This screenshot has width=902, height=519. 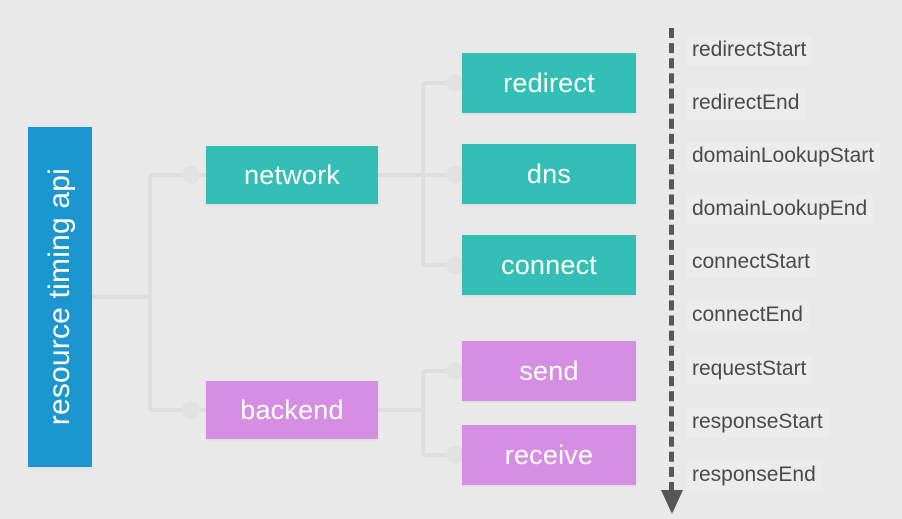 I want to click on node-resource-timing-api: resource timing api, so click(x=60, y=297).